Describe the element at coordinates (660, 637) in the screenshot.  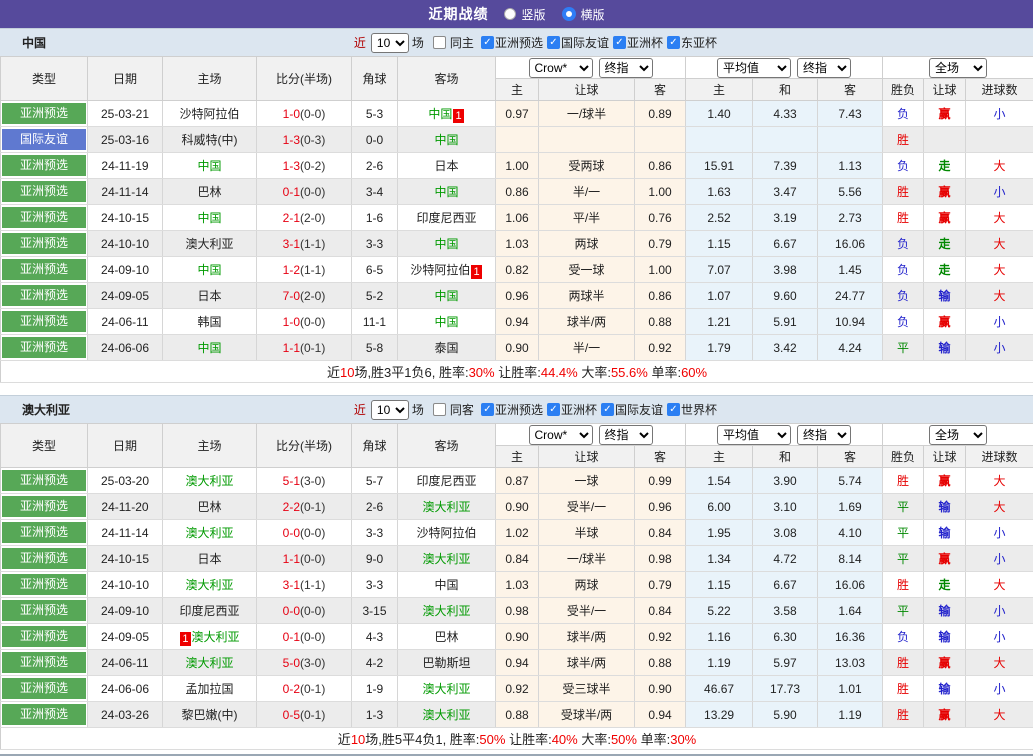
I see `odds-value: 0.92` at that location.